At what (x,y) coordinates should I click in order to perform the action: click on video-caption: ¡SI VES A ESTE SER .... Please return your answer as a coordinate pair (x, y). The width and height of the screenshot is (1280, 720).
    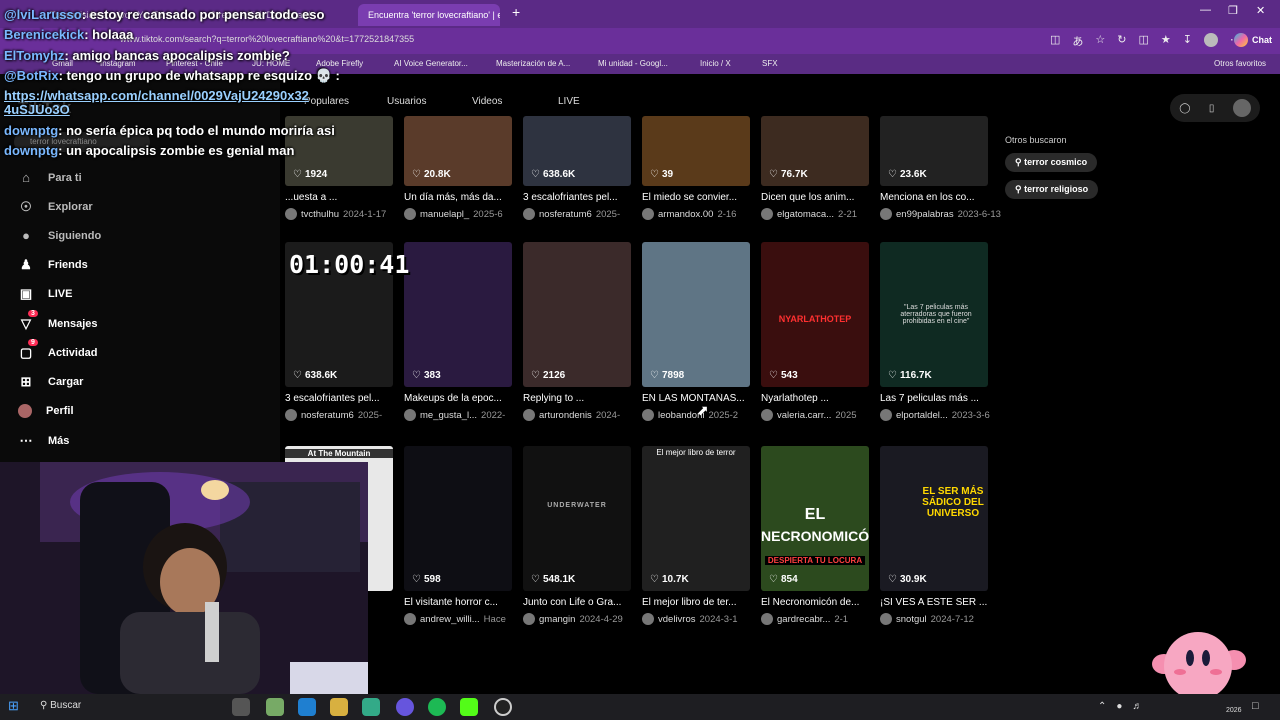
    Looking at the image, I should click on (936, 602).